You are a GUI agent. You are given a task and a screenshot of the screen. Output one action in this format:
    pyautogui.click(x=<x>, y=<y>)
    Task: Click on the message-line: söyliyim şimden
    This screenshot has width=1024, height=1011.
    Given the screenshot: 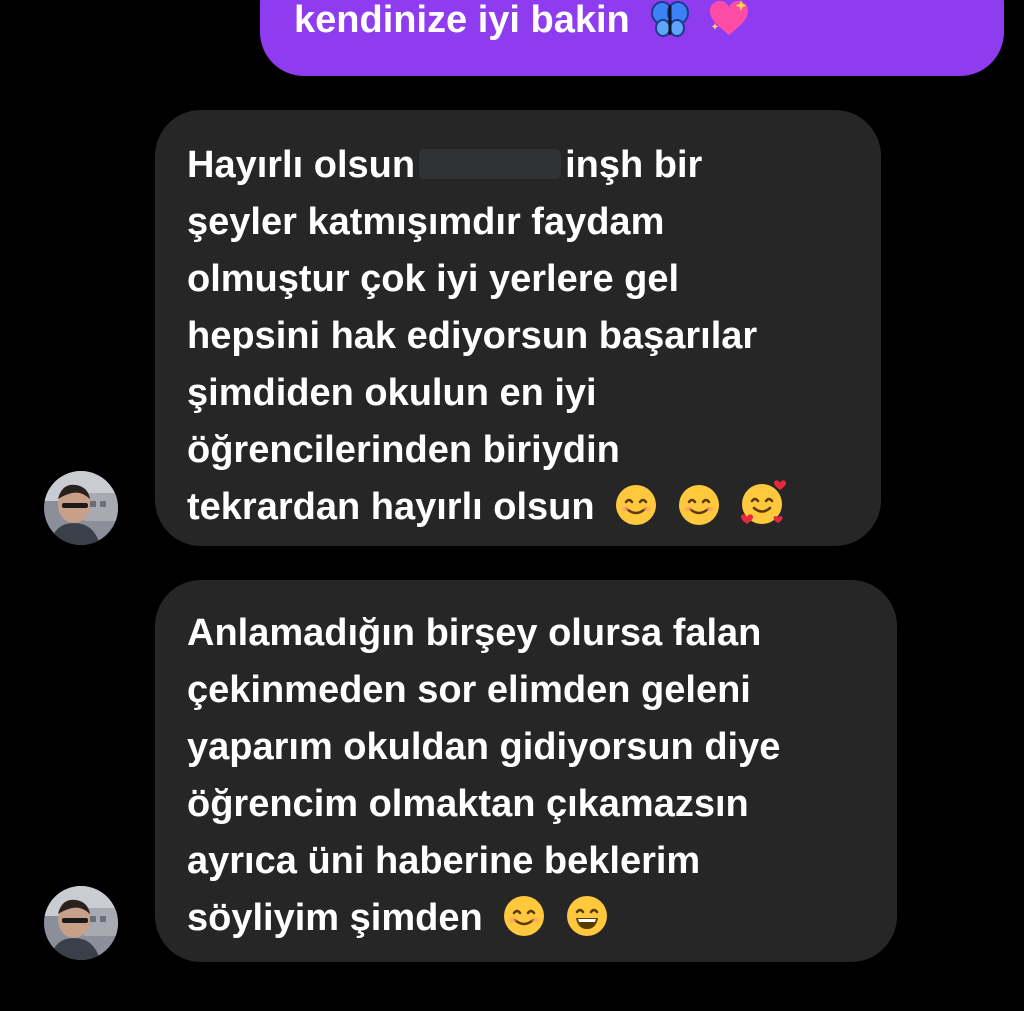 What is the action you would take?
    pyautogui.click(x=527, y=922)
    